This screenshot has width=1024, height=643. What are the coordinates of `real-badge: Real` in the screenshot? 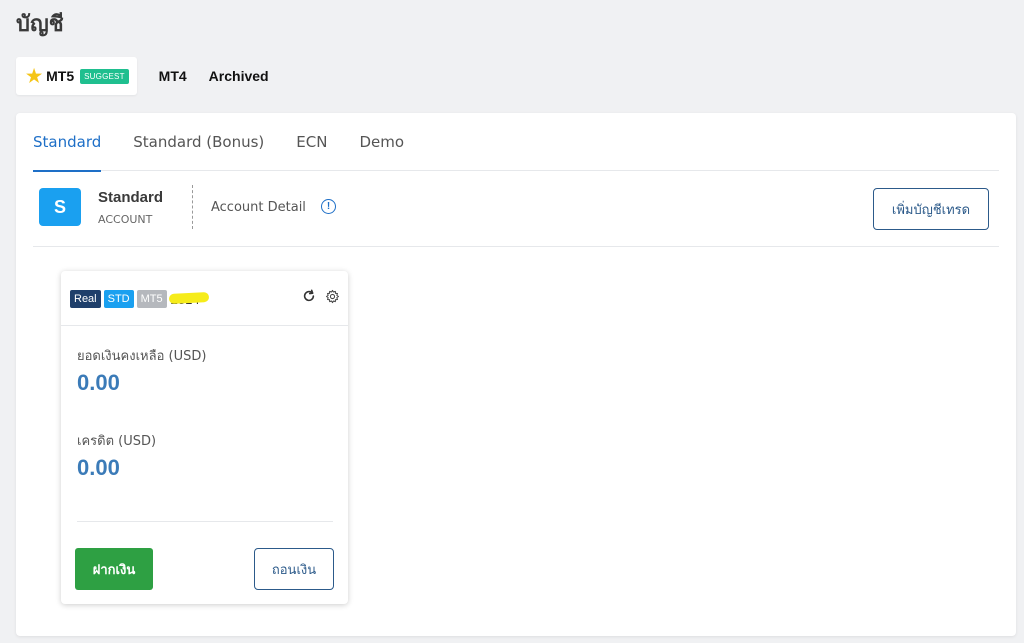 It's located at (85, 299).